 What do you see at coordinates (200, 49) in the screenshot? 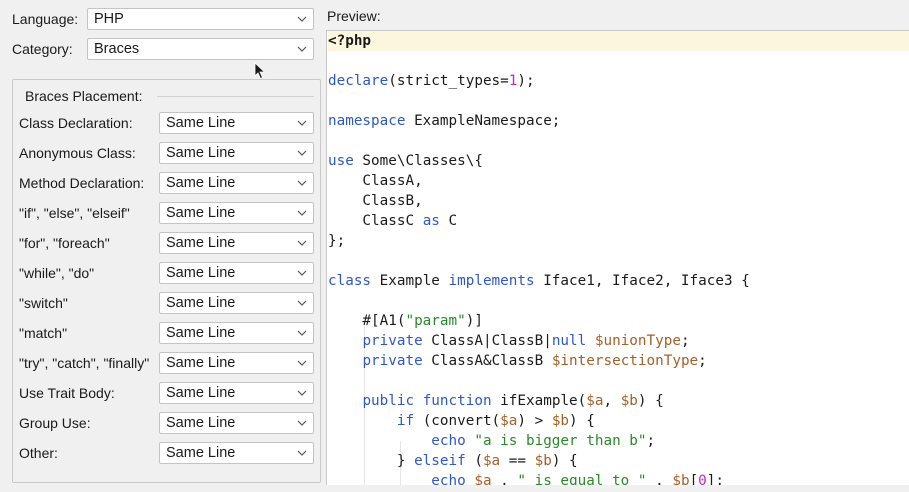
I see `category-select: Braces` at bounding box center [200, 49].